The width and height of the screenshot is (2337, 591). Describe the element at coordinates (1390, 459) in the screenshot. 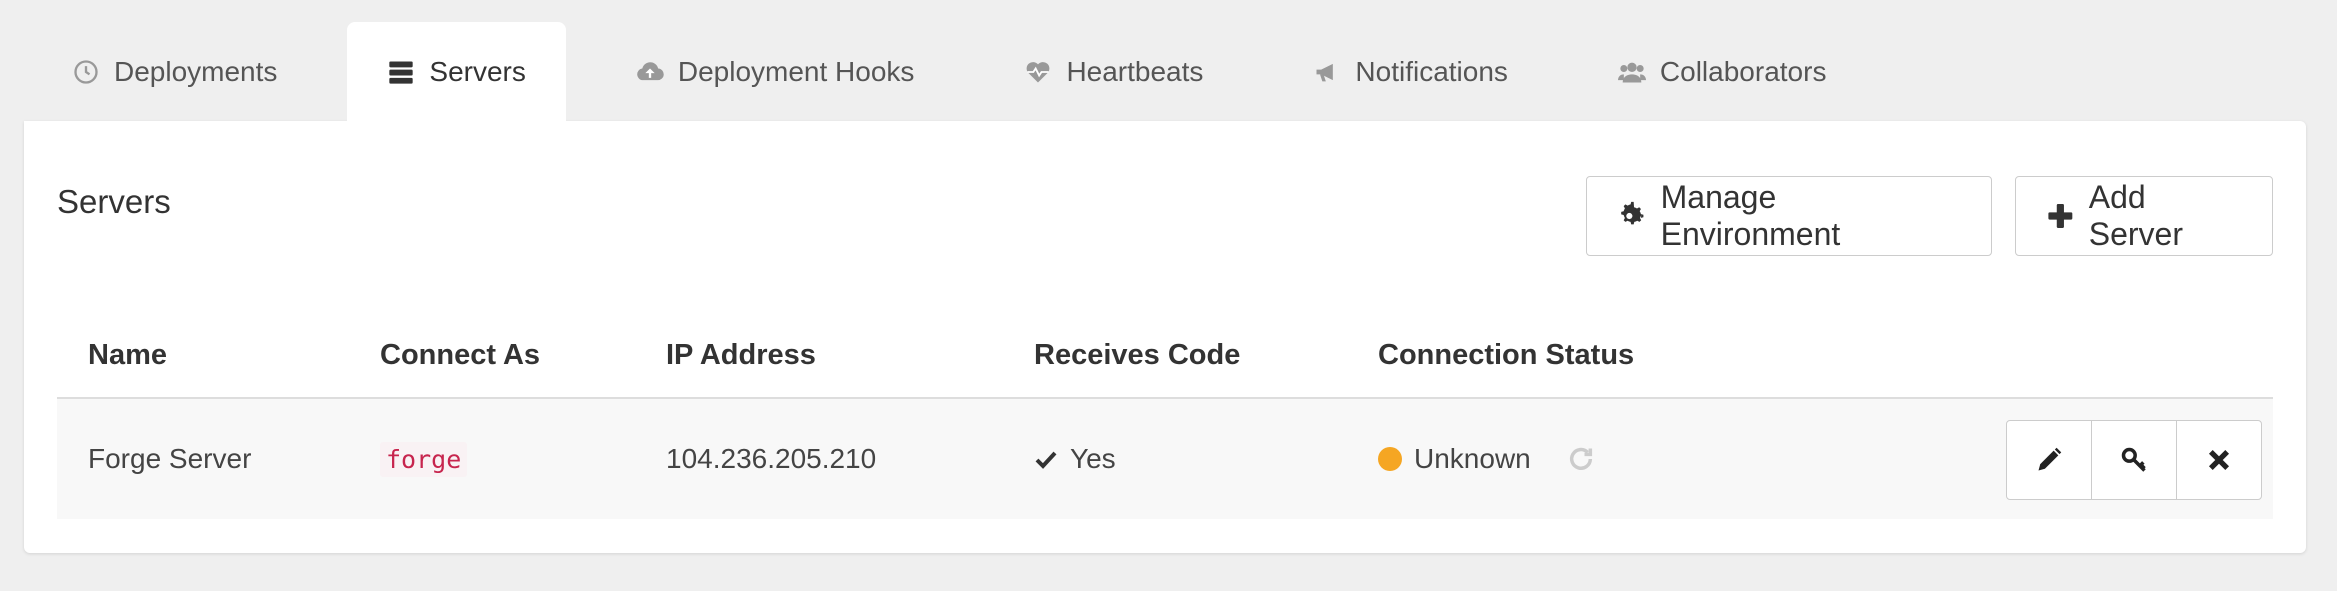

I see `status-dot` at that location.